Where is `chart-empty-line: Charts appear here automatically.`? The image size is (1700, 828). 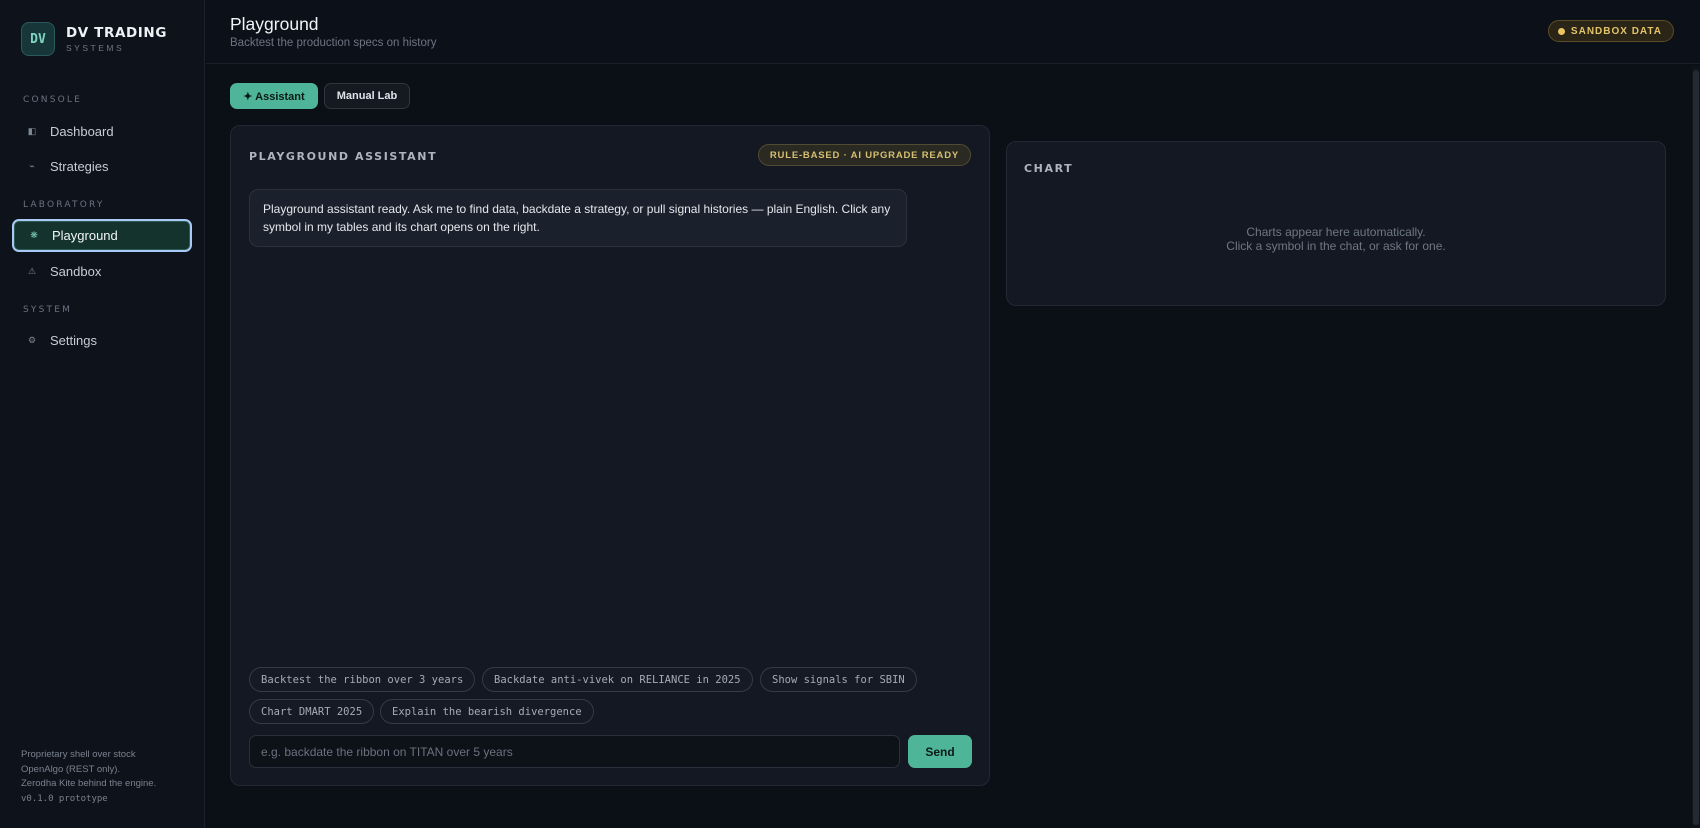 chart-empty-line: Charts appear here automatically. is located at coordinates (1336, 232).